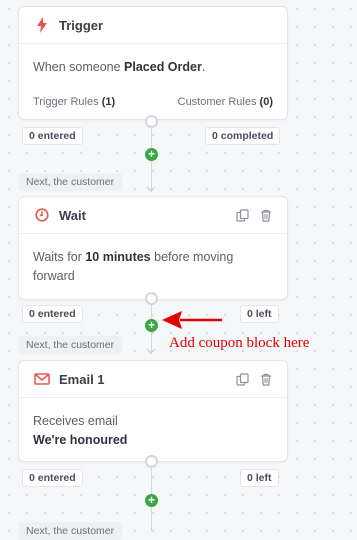  Describe the element at coordinates (153, 215) in the screenshot. I see `wait-header: Wait` at that location.